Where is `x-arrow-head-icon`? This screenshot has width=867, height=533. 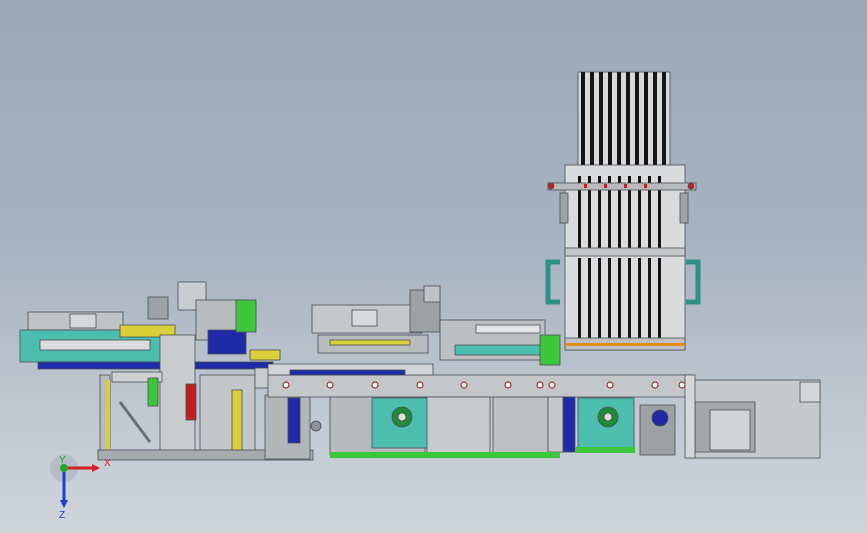 x-arrow-head-icon is located at coordinates (96, 468).